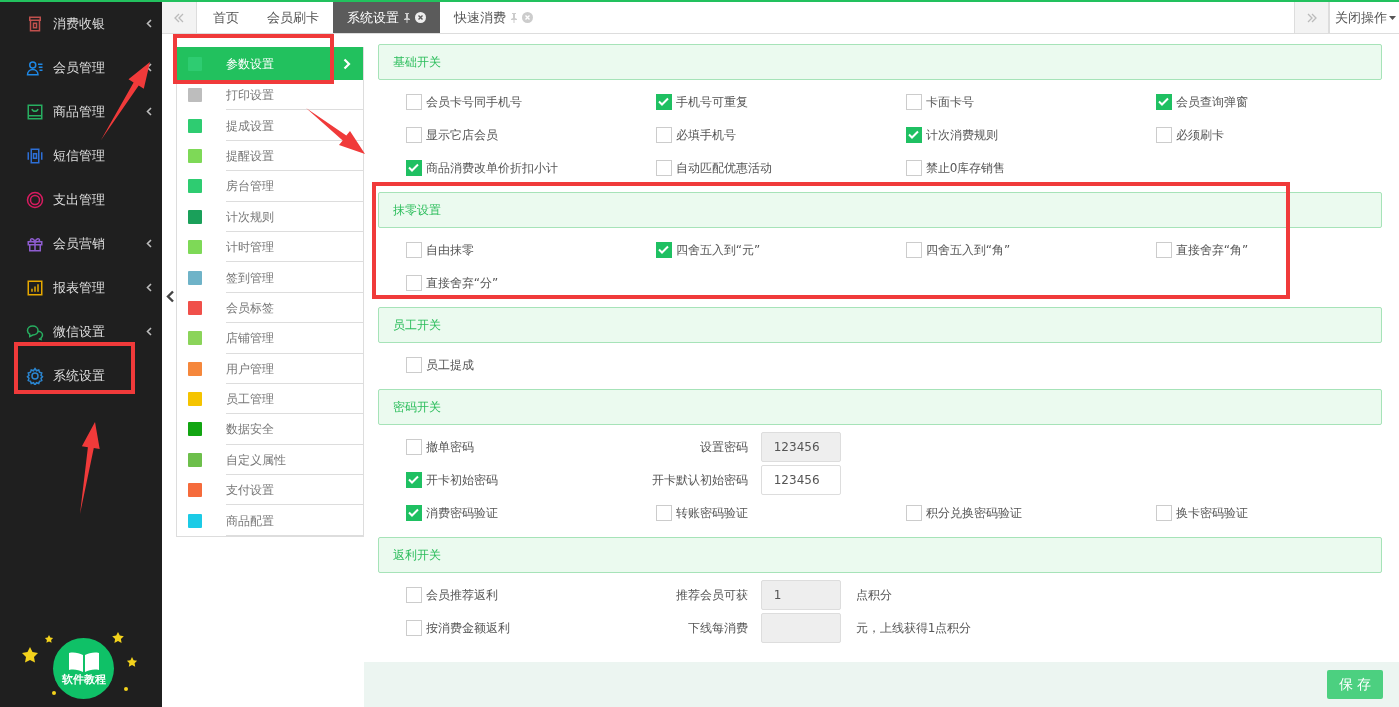  Describe the element at coordinates (530, 627) in the screenshot. I see `checkbox-option: 按消费金额返利` at that location.